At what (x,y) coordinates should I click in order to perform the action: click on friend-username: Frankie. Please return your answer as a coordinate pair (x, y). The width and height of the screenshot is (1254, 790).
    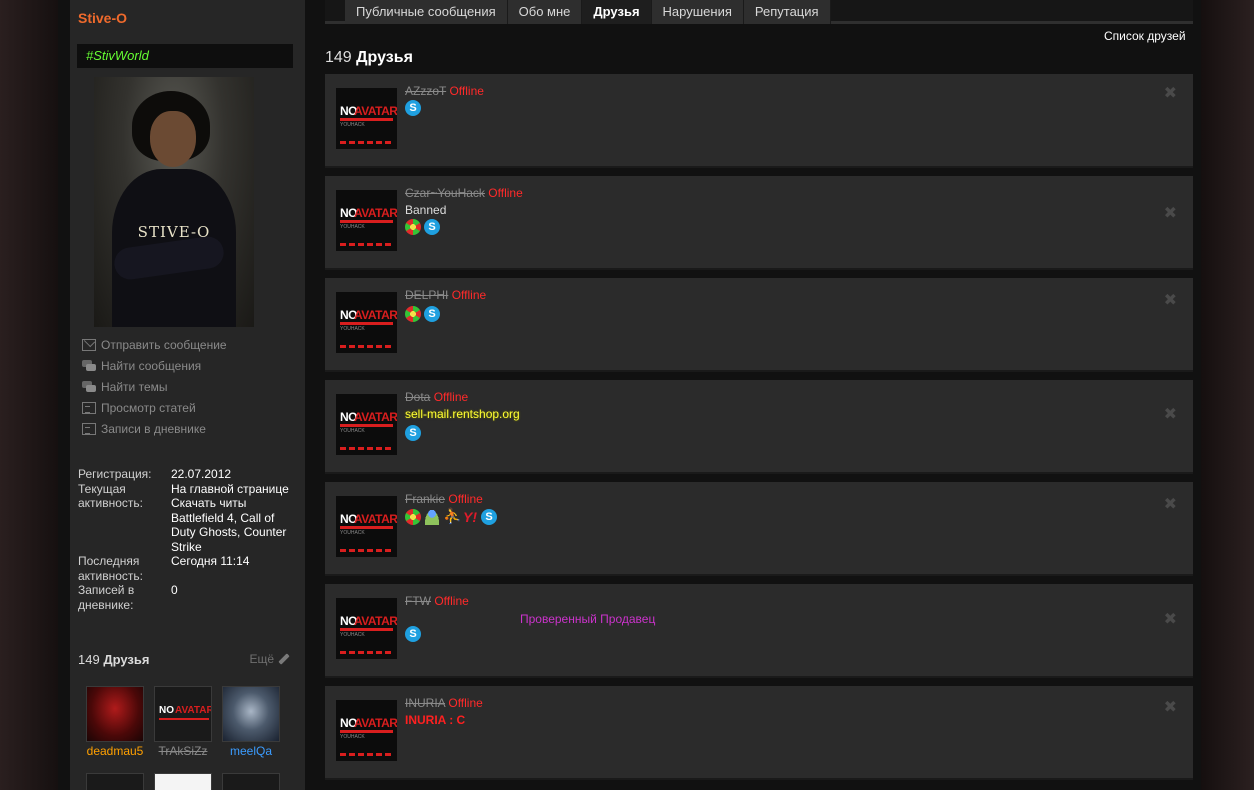
    Looking at the image, I should click on (425, 499).